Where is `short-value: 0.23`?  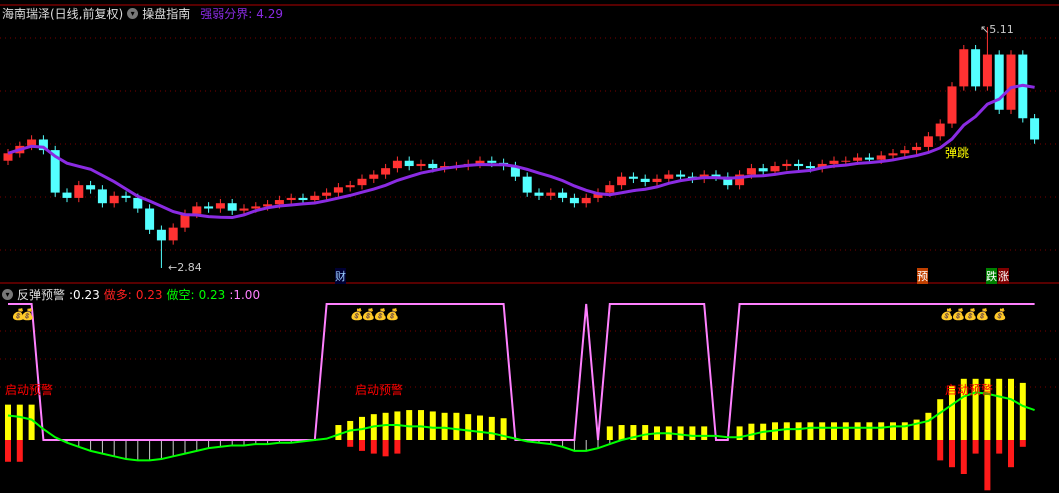
short-value: 0.23 is located at coordinates (212, 294).